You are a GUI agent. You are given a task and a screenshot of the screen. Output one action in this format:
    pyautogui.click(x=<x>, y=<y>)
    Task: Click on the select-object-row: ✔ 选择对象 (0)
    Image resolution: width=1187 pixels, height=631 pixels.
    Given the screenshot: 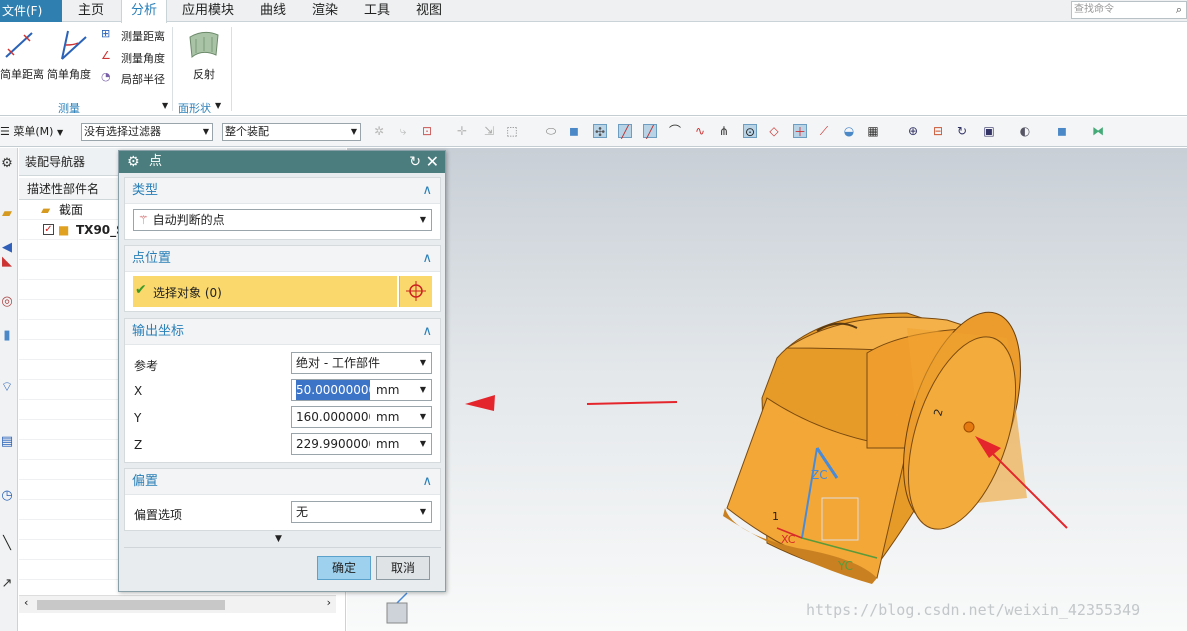 What is the action you would take?
    pyautogui.click(x=265, y=291)
    